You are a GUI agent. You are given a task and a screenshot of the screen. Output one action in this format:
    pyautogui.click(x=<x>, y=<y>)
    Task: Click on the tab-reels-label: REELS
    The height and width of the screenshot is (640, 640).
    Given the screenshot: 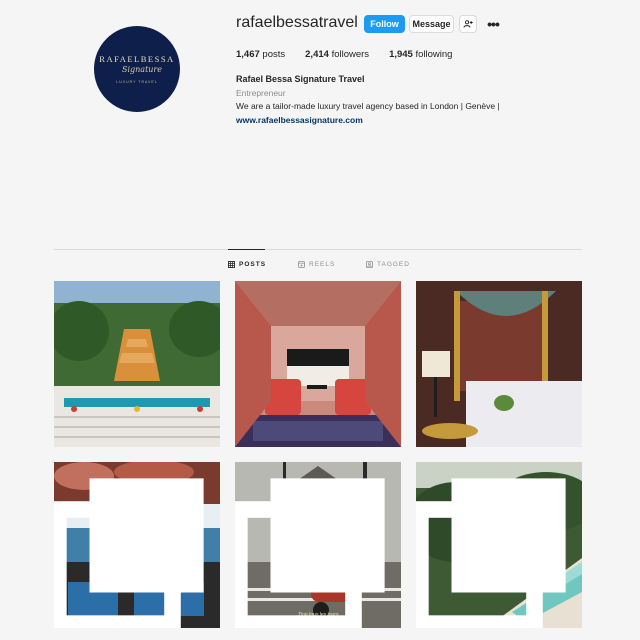 What is the action you would take?
    pyautogui.click(x=322, y=264)
    